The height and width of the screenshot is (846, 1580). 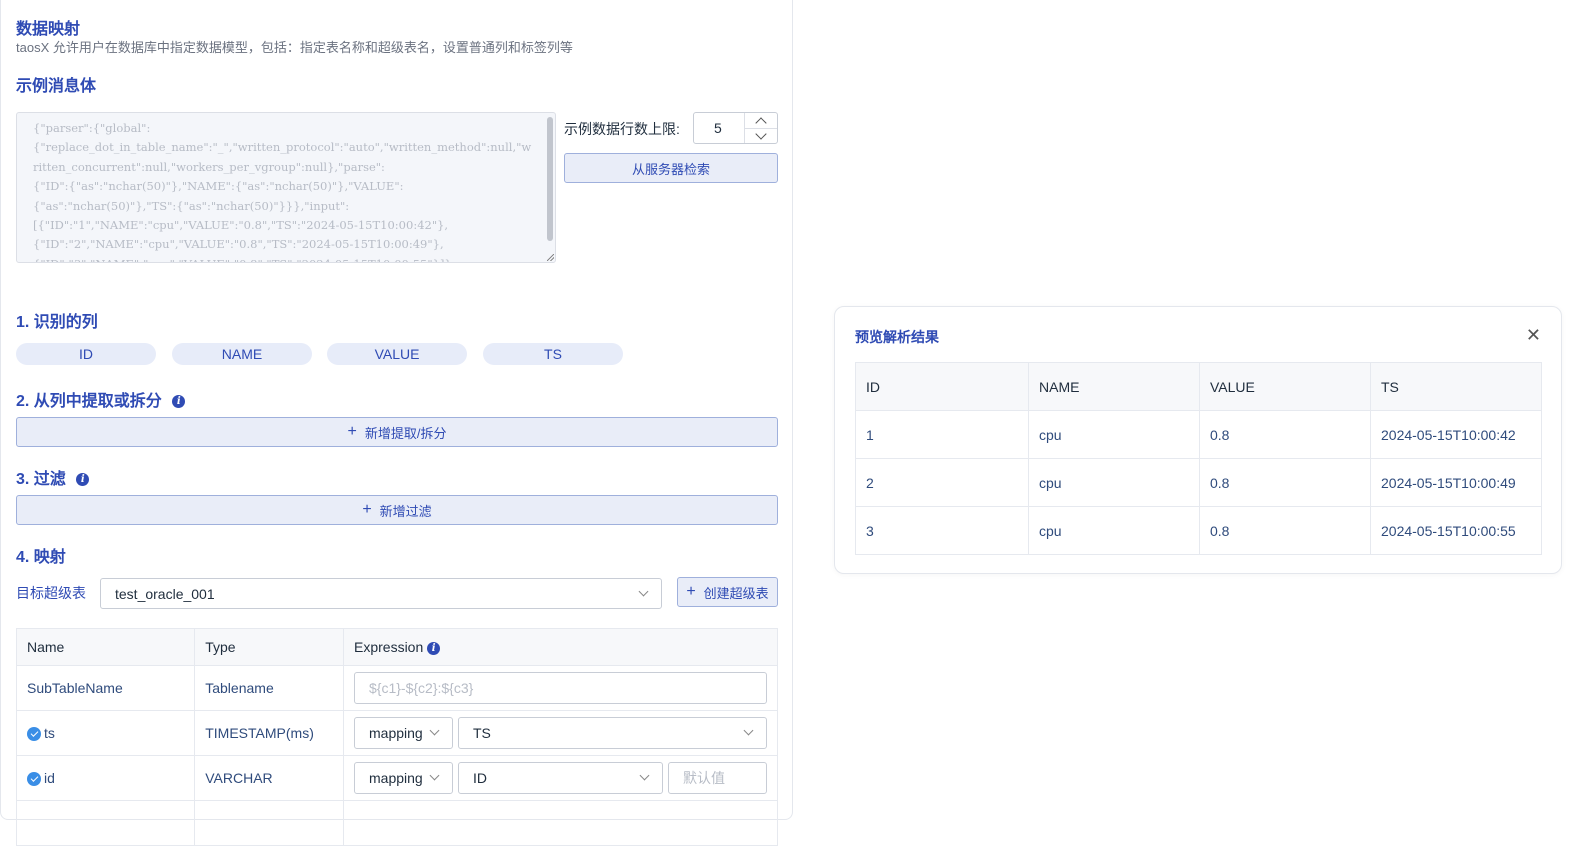 What do you see at coordinates (1456, 482) in the screenshot?
I see `preview-cell: 2024-05-15T10:00:49` at bounding box center [1456, 482].